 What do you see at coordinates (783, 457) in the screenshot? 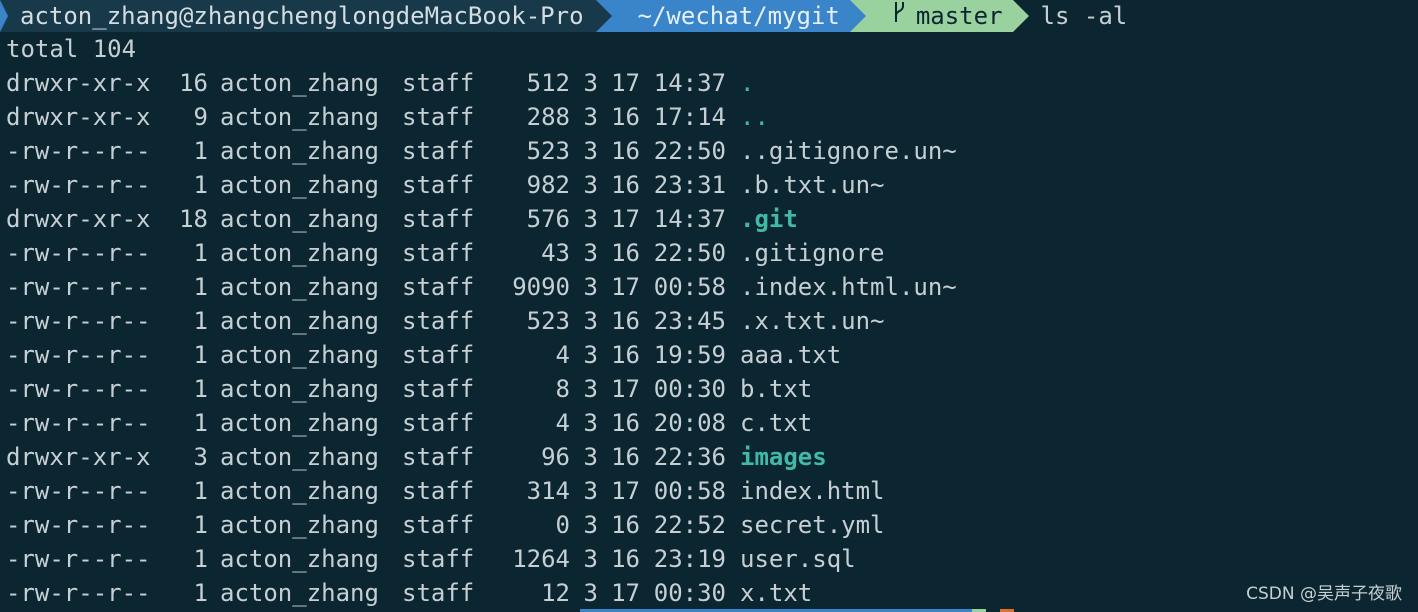
I see `filename-cell: images` at bounding box center [783, 457].